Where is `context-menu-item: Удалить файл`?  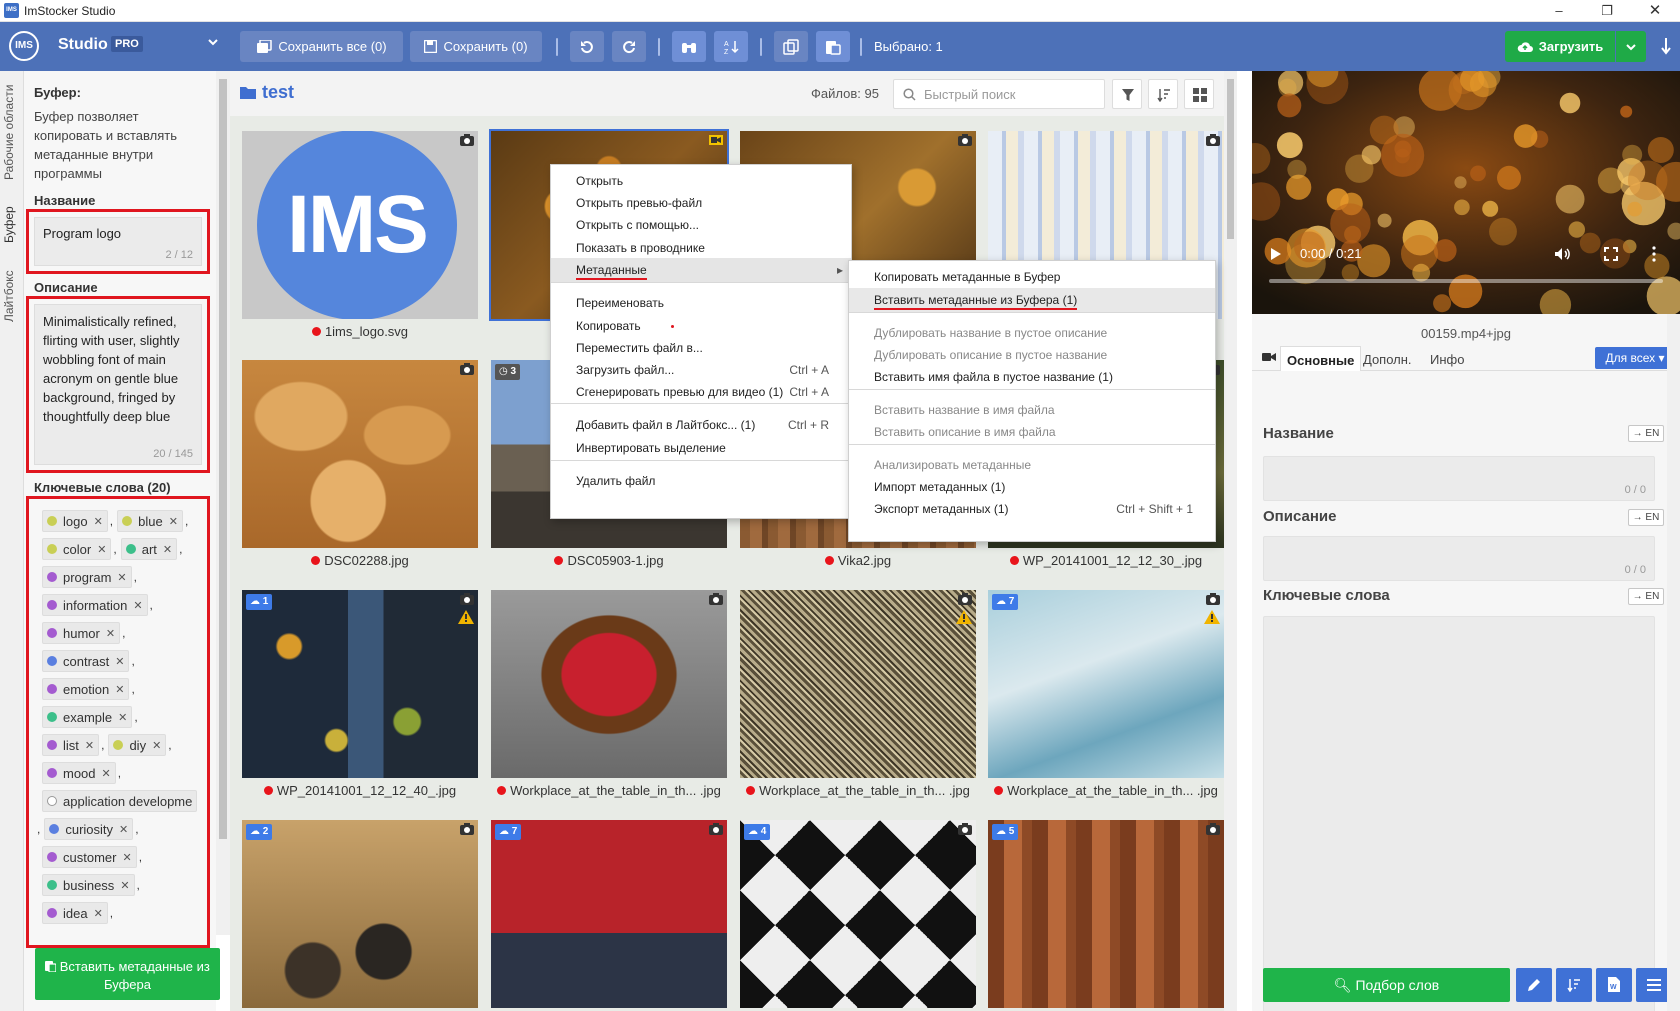
context-menu-item: Удалить файл is located at coordinates (701, 481).